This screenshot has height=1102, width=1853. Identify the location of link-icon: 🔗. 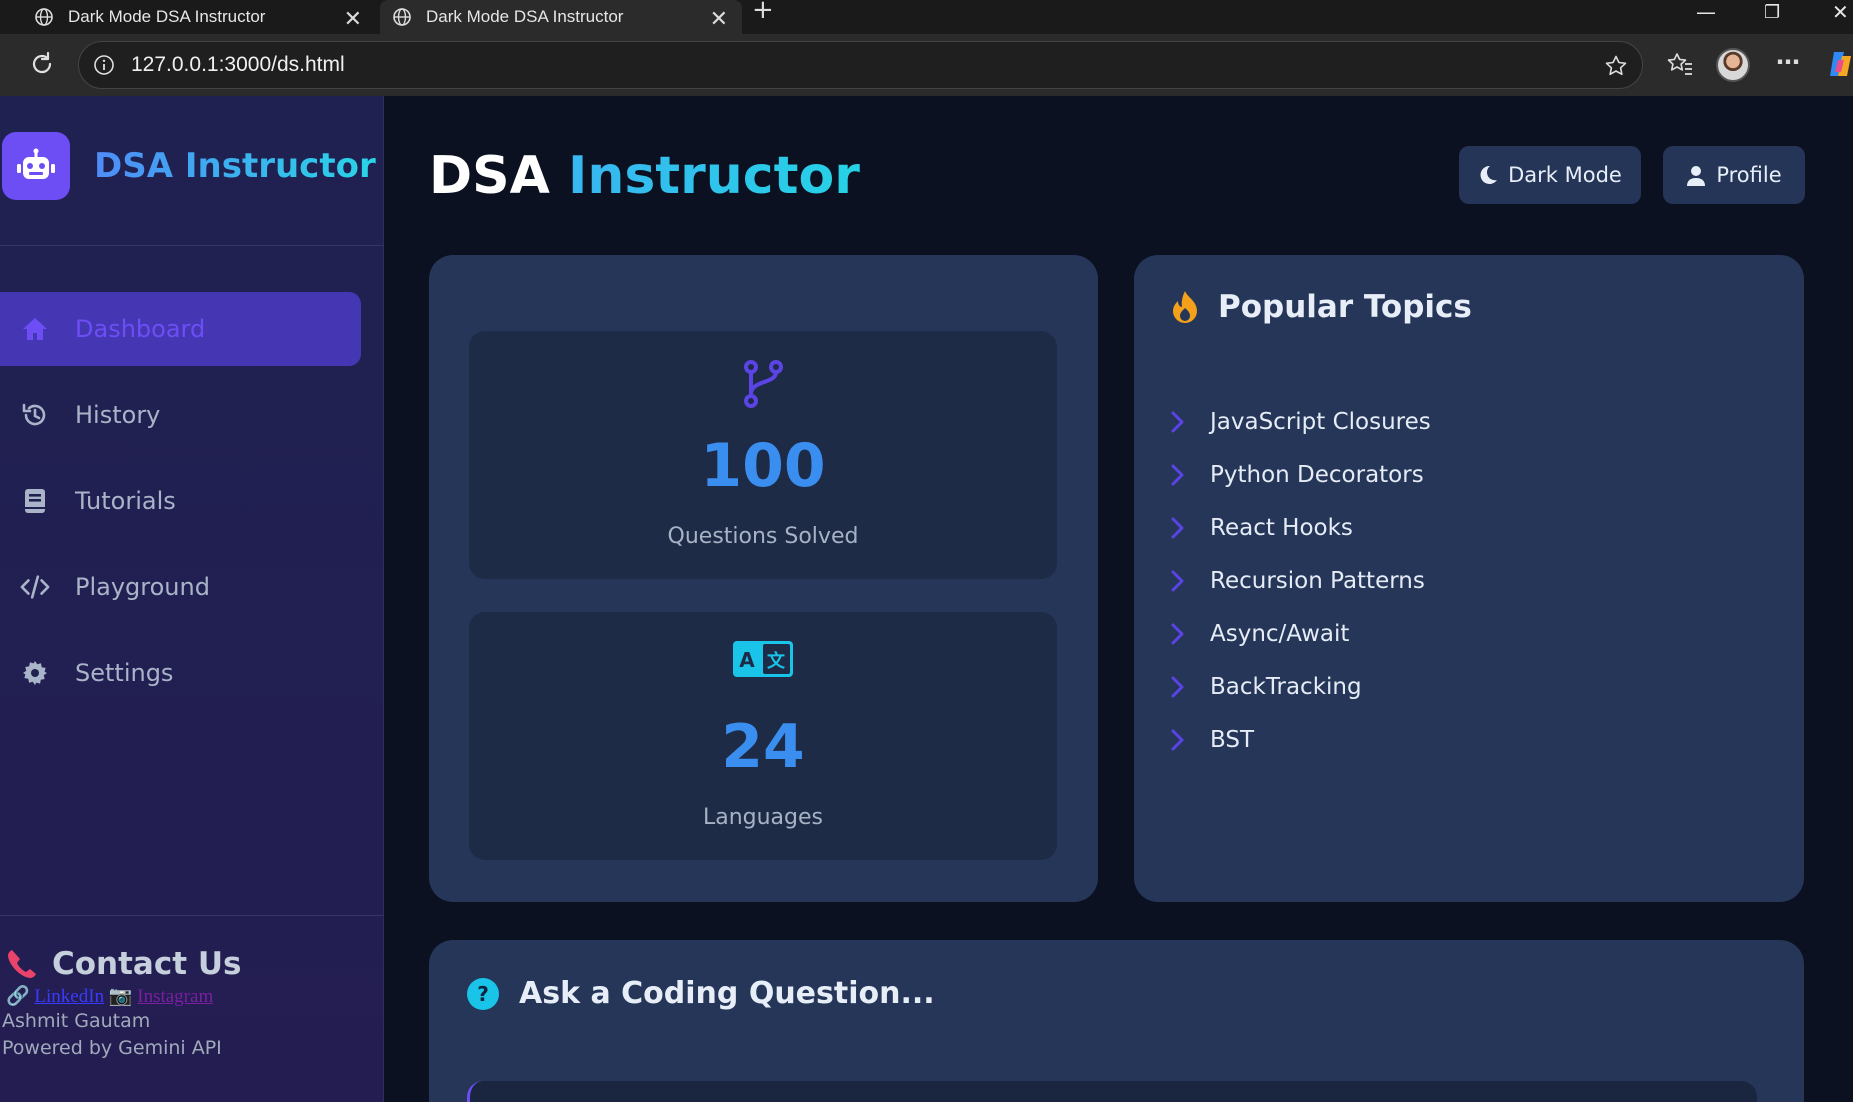
(18, 996).